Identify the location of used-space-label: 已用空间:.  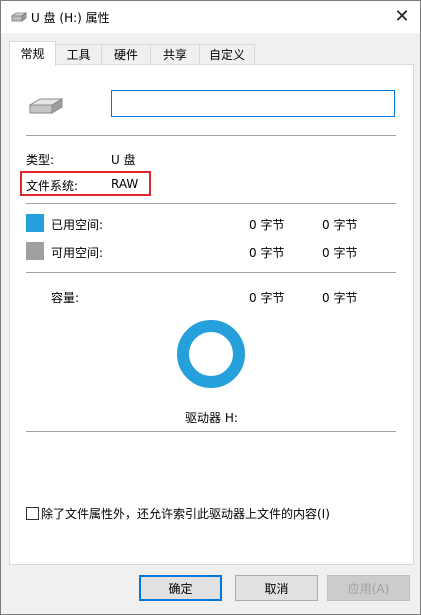
(77, 225).